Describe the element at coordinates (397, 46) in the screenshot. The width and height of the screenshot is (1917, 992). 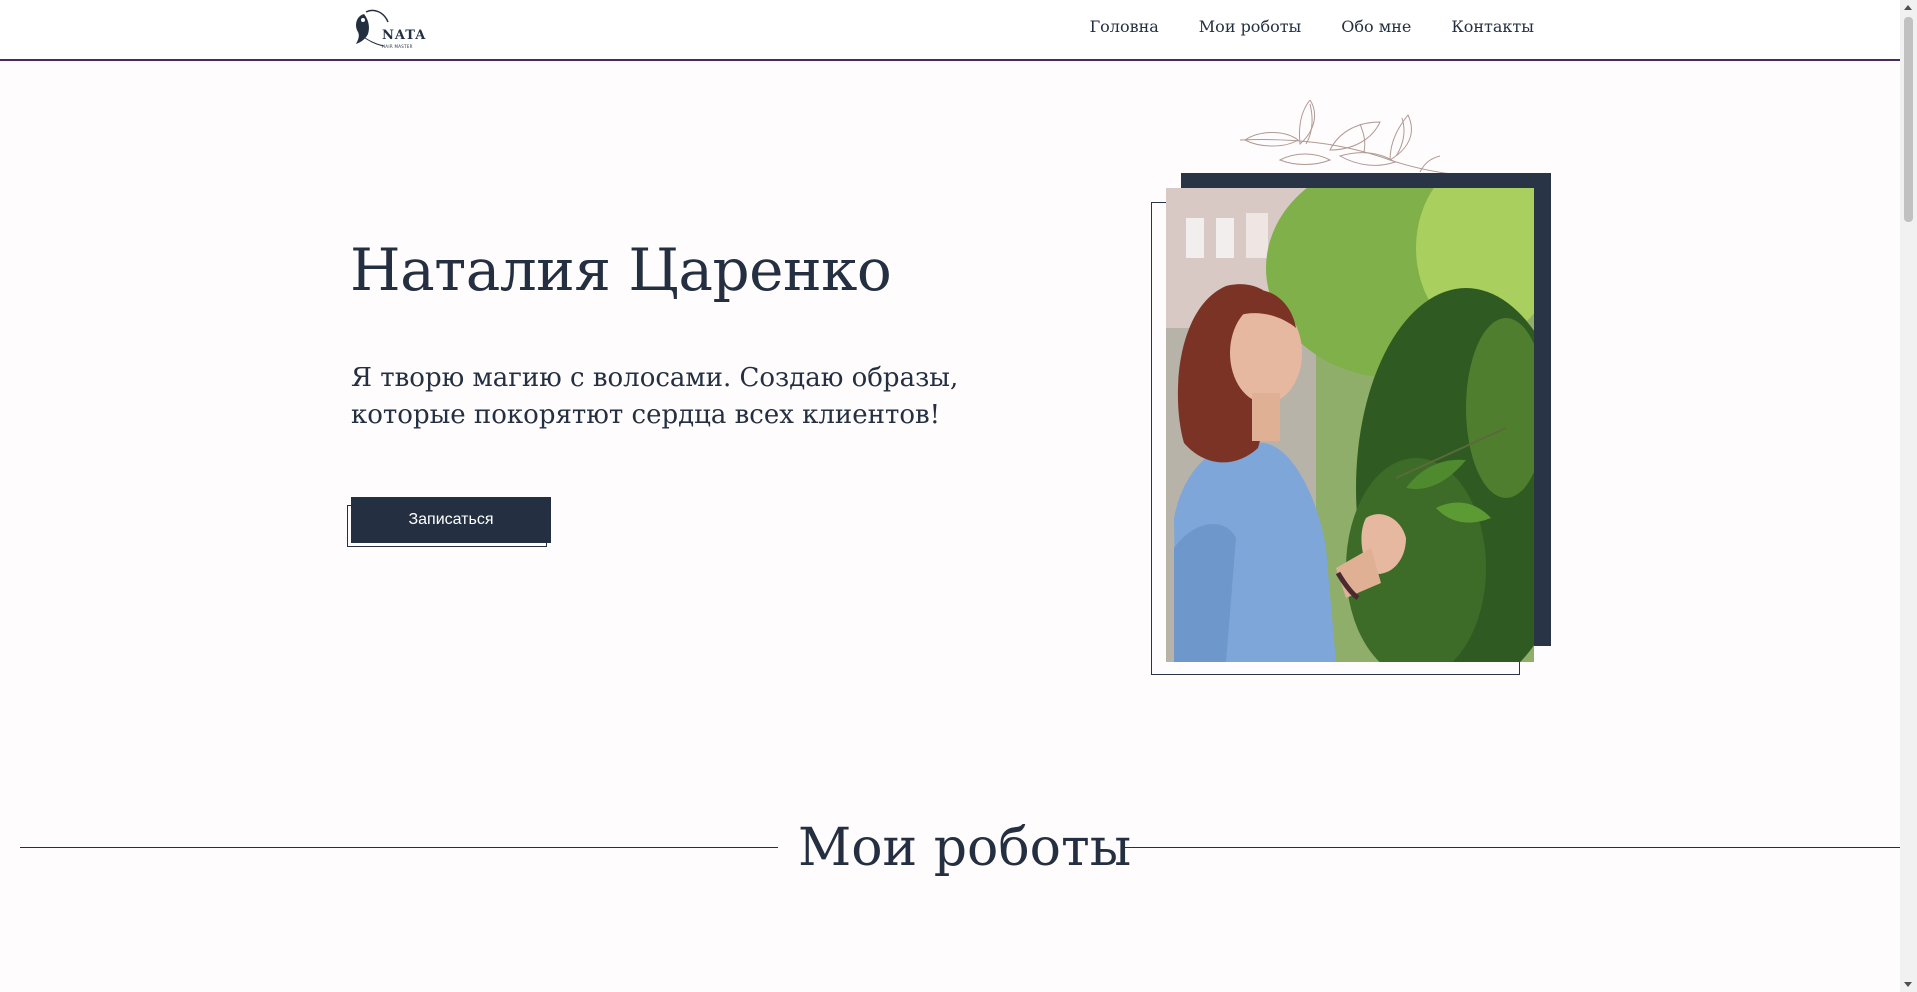
I see `logo-subtext: HAIR MASTER` at that location.